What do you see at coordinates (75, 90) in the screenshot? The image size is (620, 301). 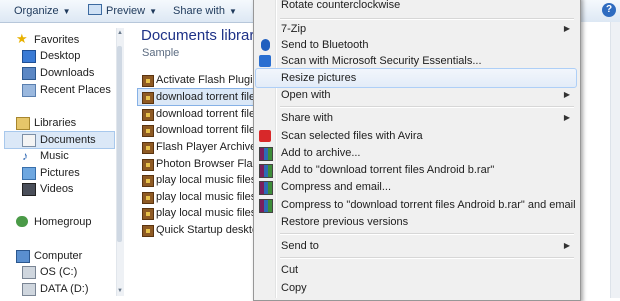 I see `nav-recent-places-label: Recent Places` at bounding box center [75, 90].